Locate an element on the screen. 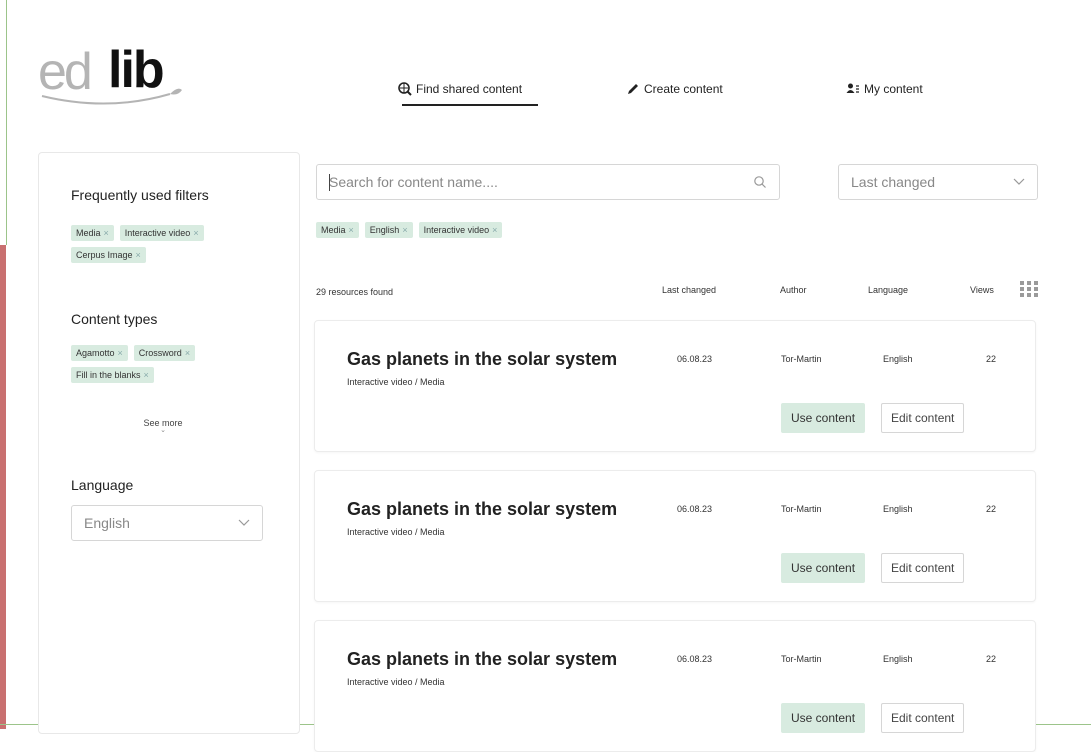 The image size is (1091, 752). search-globe-icon is located at coordinates (405, 89).